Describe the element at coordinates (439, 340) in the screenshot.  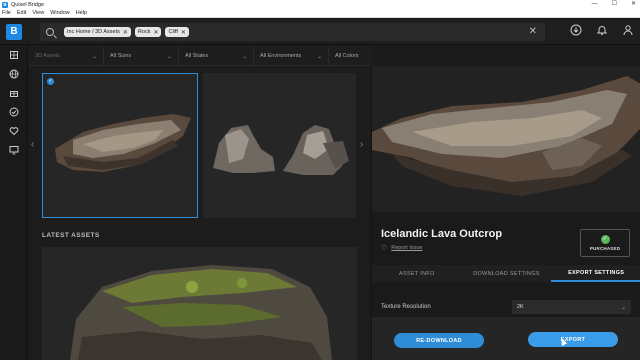
I see `redownload-button: RE-DOWNLOAD` at that location.